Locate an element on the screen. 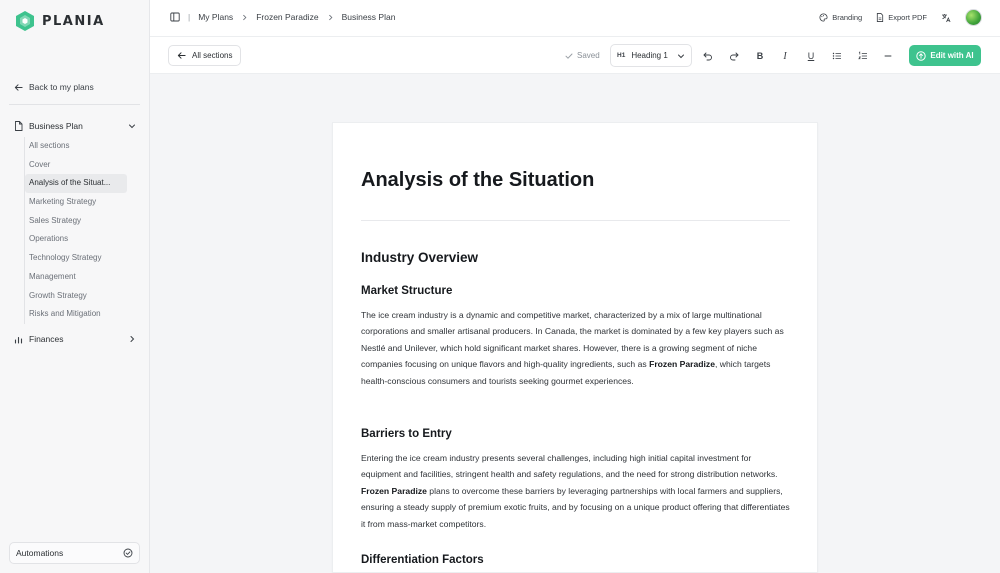  branding-label: Branding is located at coordinates (847, 17).